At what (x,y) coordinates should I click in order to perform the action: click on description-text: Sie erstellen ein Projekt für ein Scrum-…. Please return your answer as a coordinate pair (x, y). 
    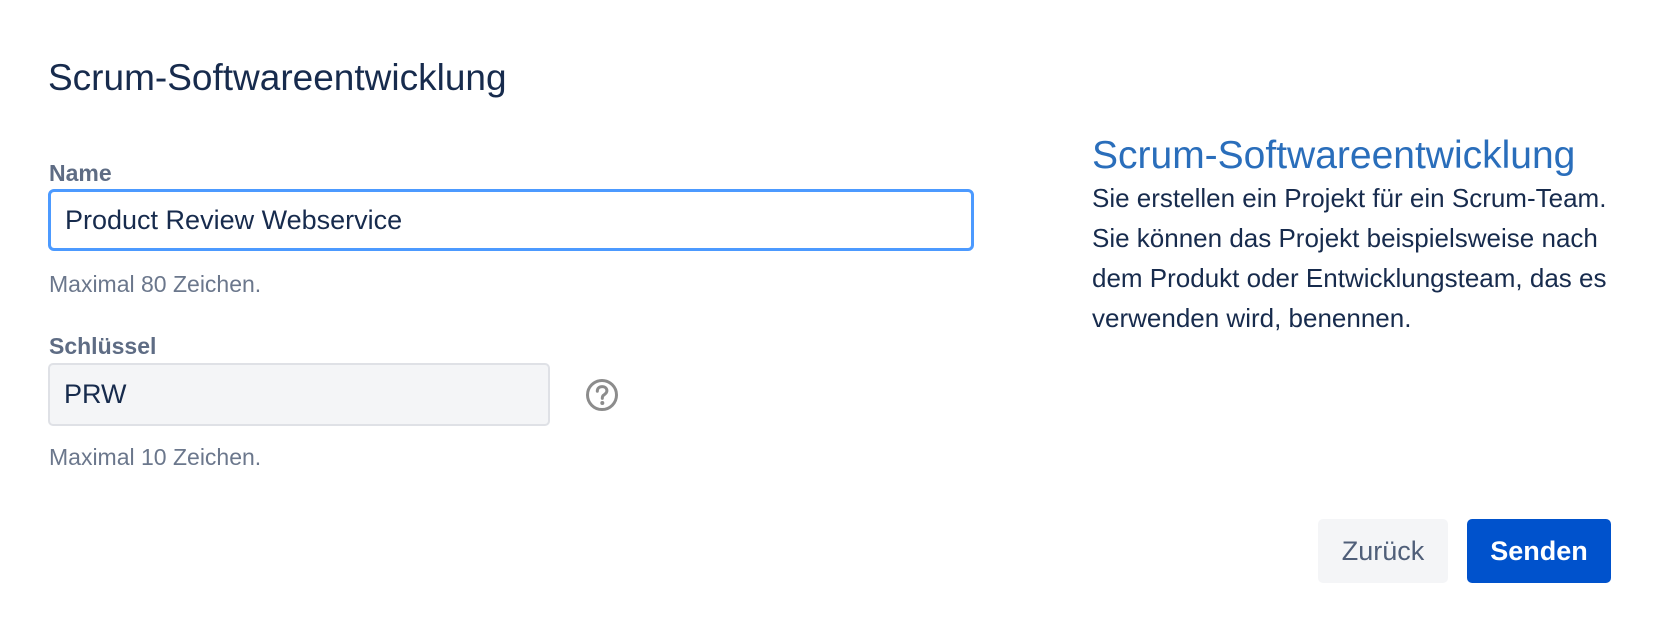
    Looking at the image, I should click on (1349, 258).